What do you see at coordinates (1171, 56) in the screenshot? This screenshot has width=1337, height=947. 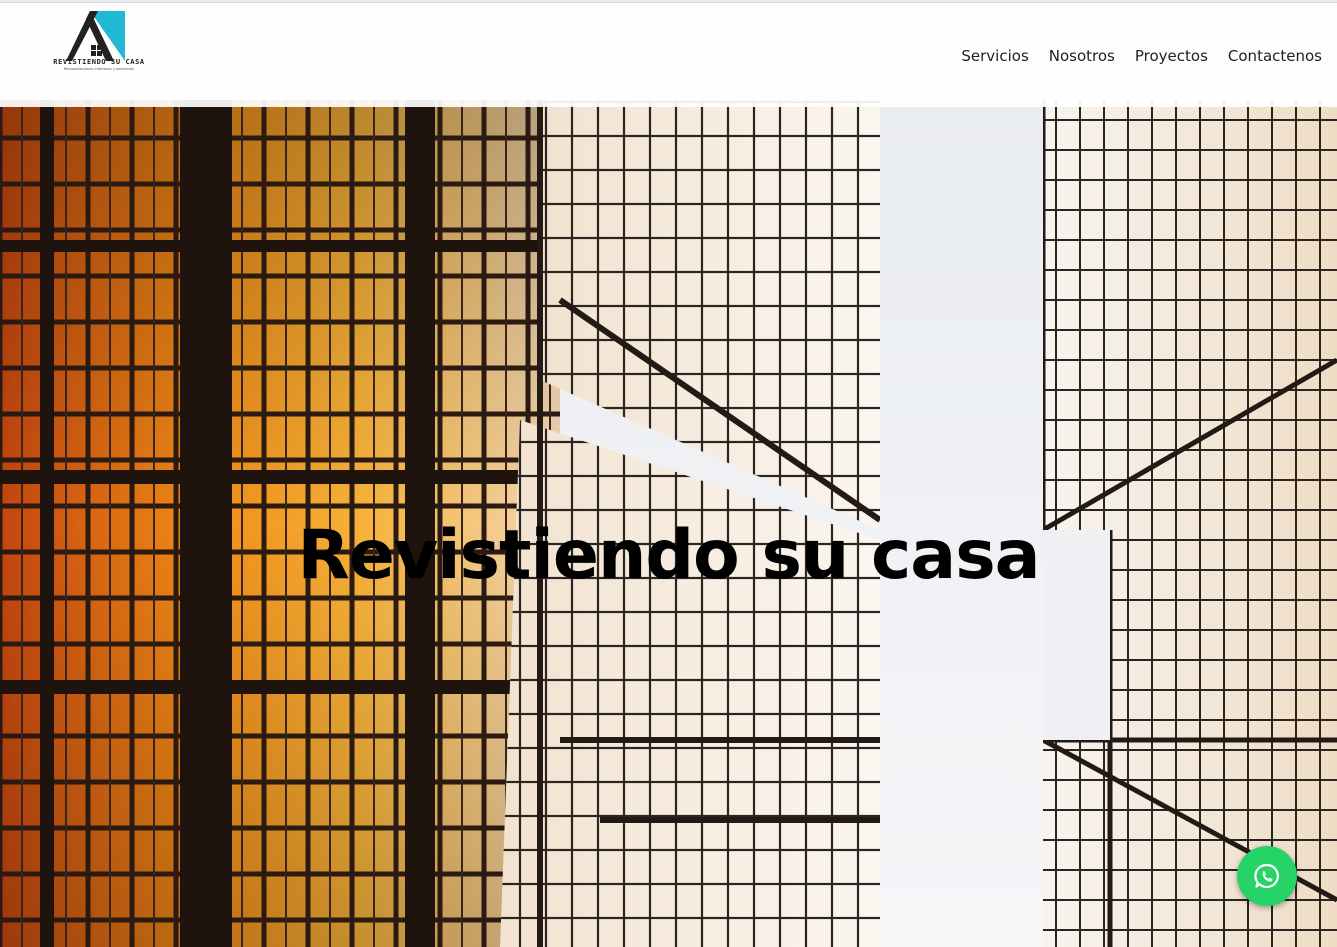 I see `nav-item-proyectos: Proyectos` at bounding box center [1171, 56].